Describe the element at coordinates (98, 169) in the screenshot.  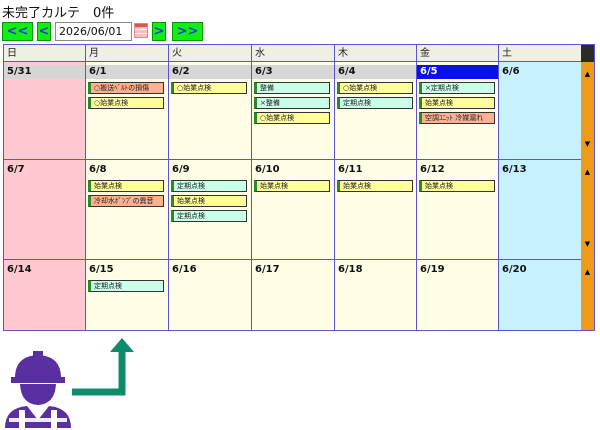
I see `date-label: 6/8` at that location.